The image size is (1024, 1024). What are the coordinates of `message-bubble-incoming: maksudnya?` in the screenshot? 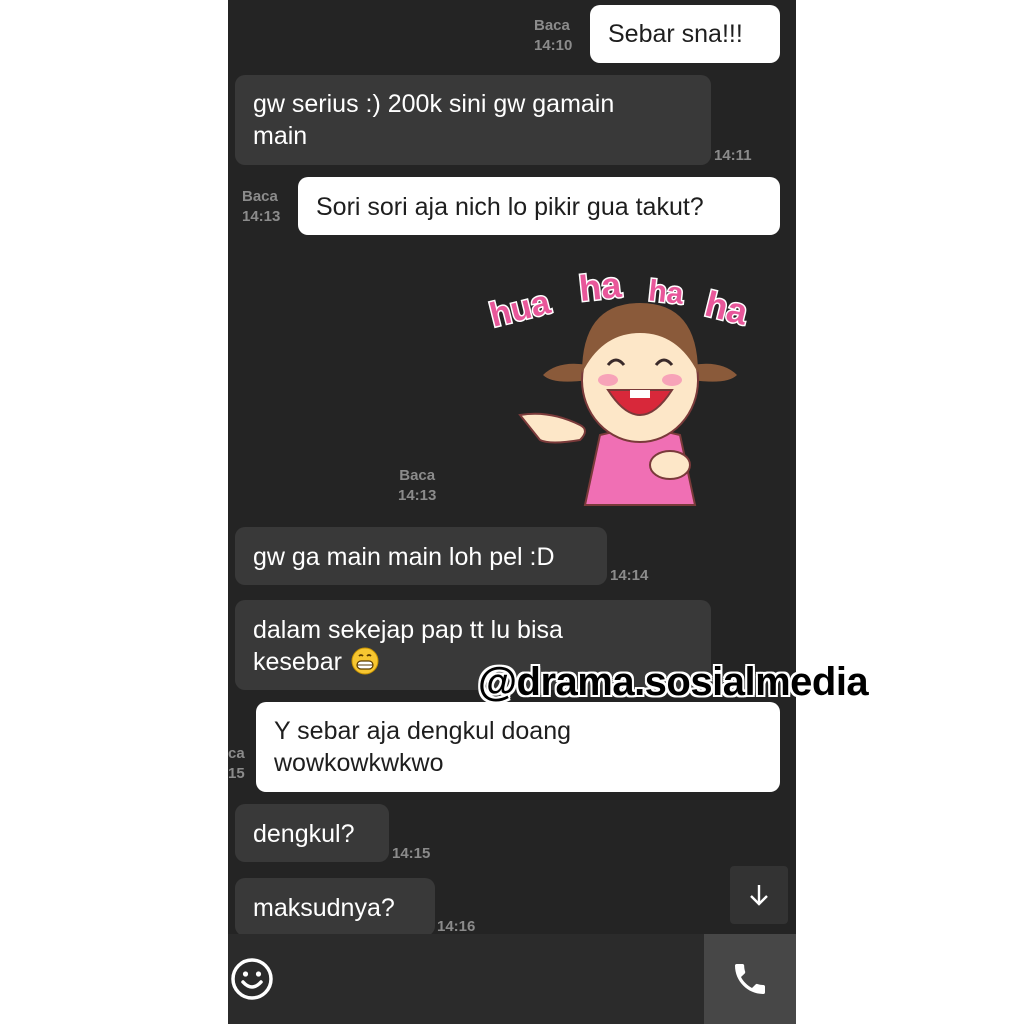 It's located at (335, 907).